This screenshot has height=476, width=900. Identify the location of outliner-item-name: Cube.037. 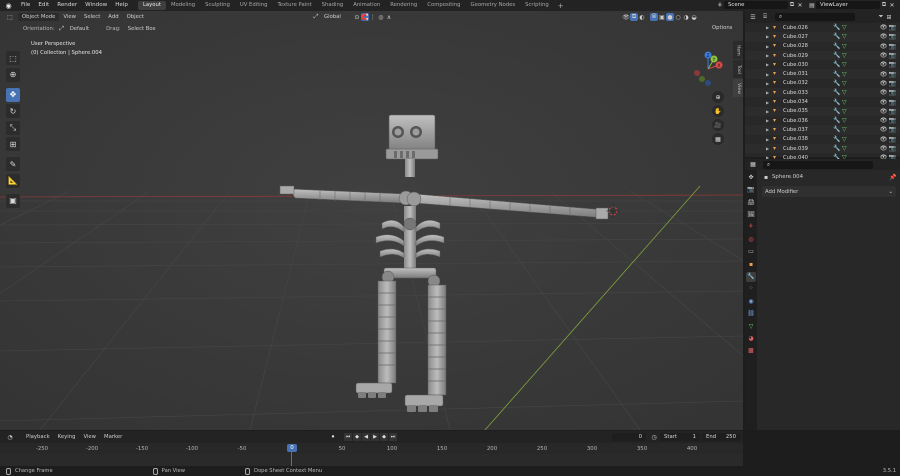
(808, 130).